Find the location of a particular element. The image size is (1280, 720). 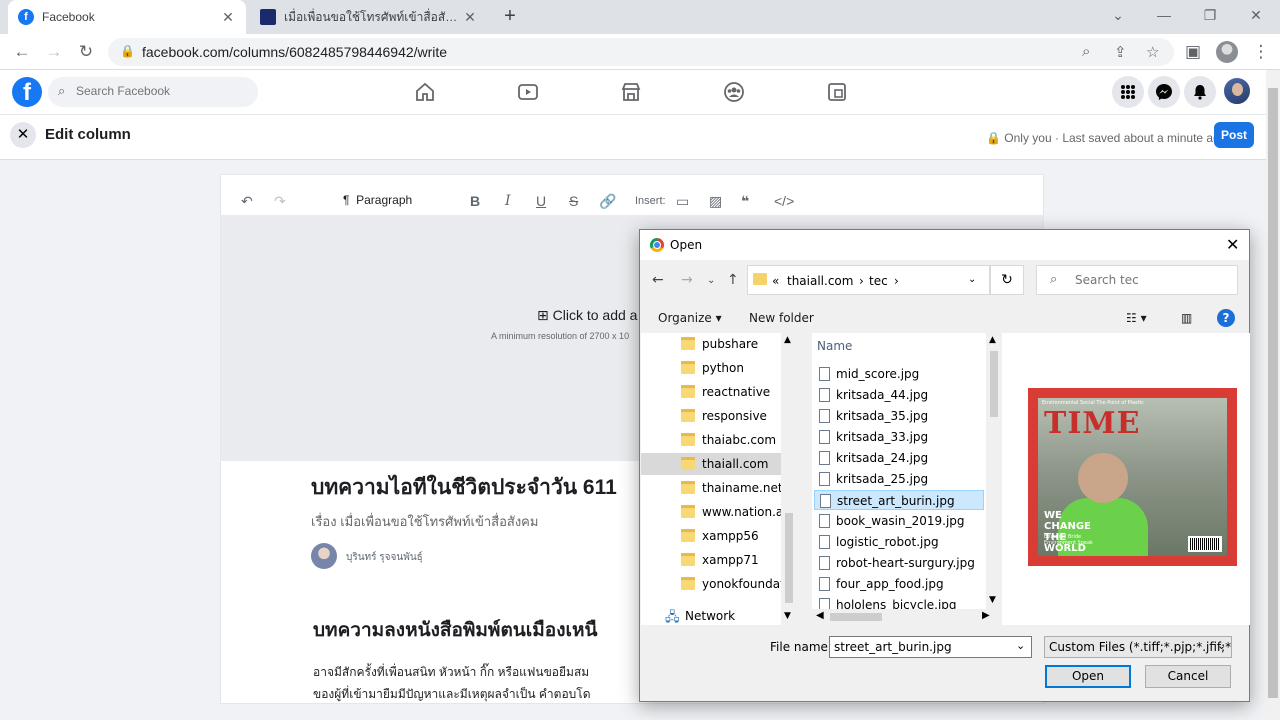

profile-avatar-icon is located at coordinates (1227, 52).